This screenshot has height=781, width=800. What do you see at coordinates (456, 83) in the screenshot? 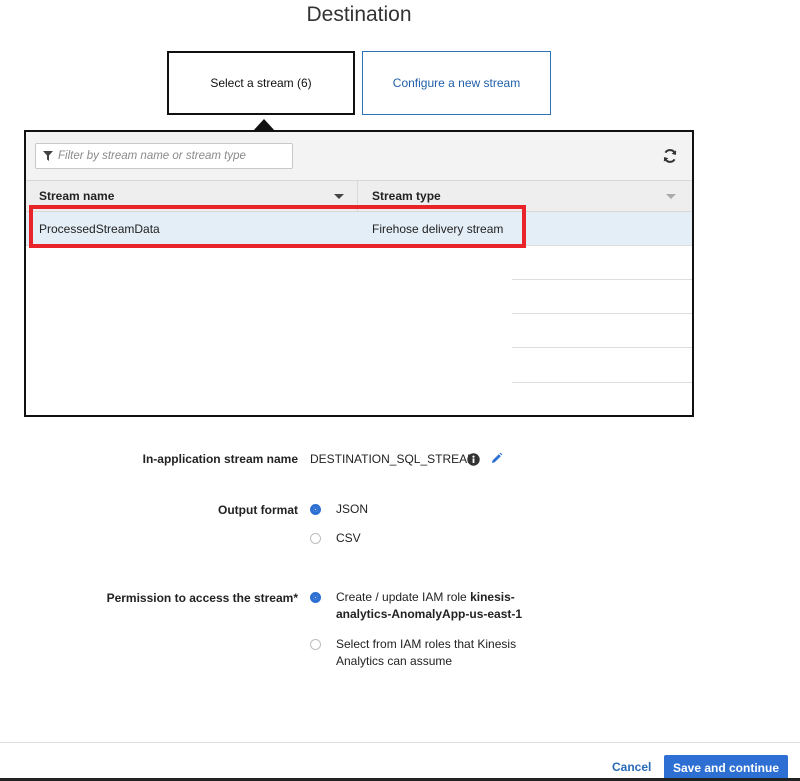
I see `configure-new-stream-tab: Configure a new stream` at bounding box center [456, 83].